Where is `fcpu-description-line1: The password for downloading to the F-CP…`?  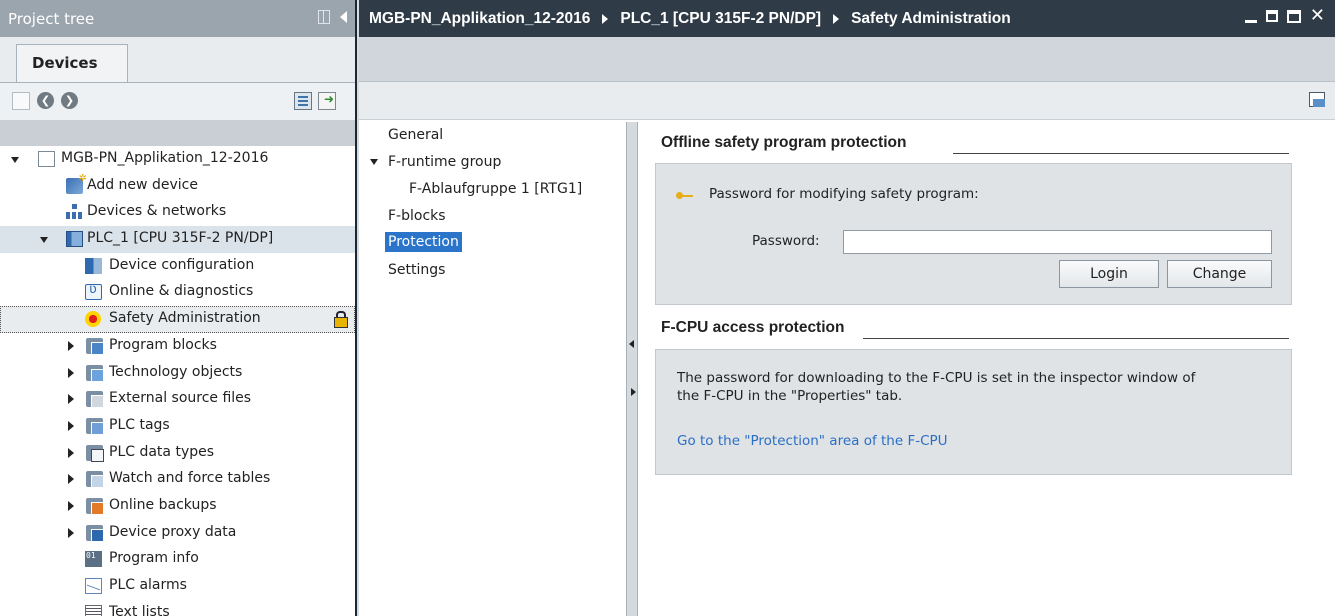
fcpu-description-line1: The password for downloading to the F-CP… is located at coordinates (936, 378).